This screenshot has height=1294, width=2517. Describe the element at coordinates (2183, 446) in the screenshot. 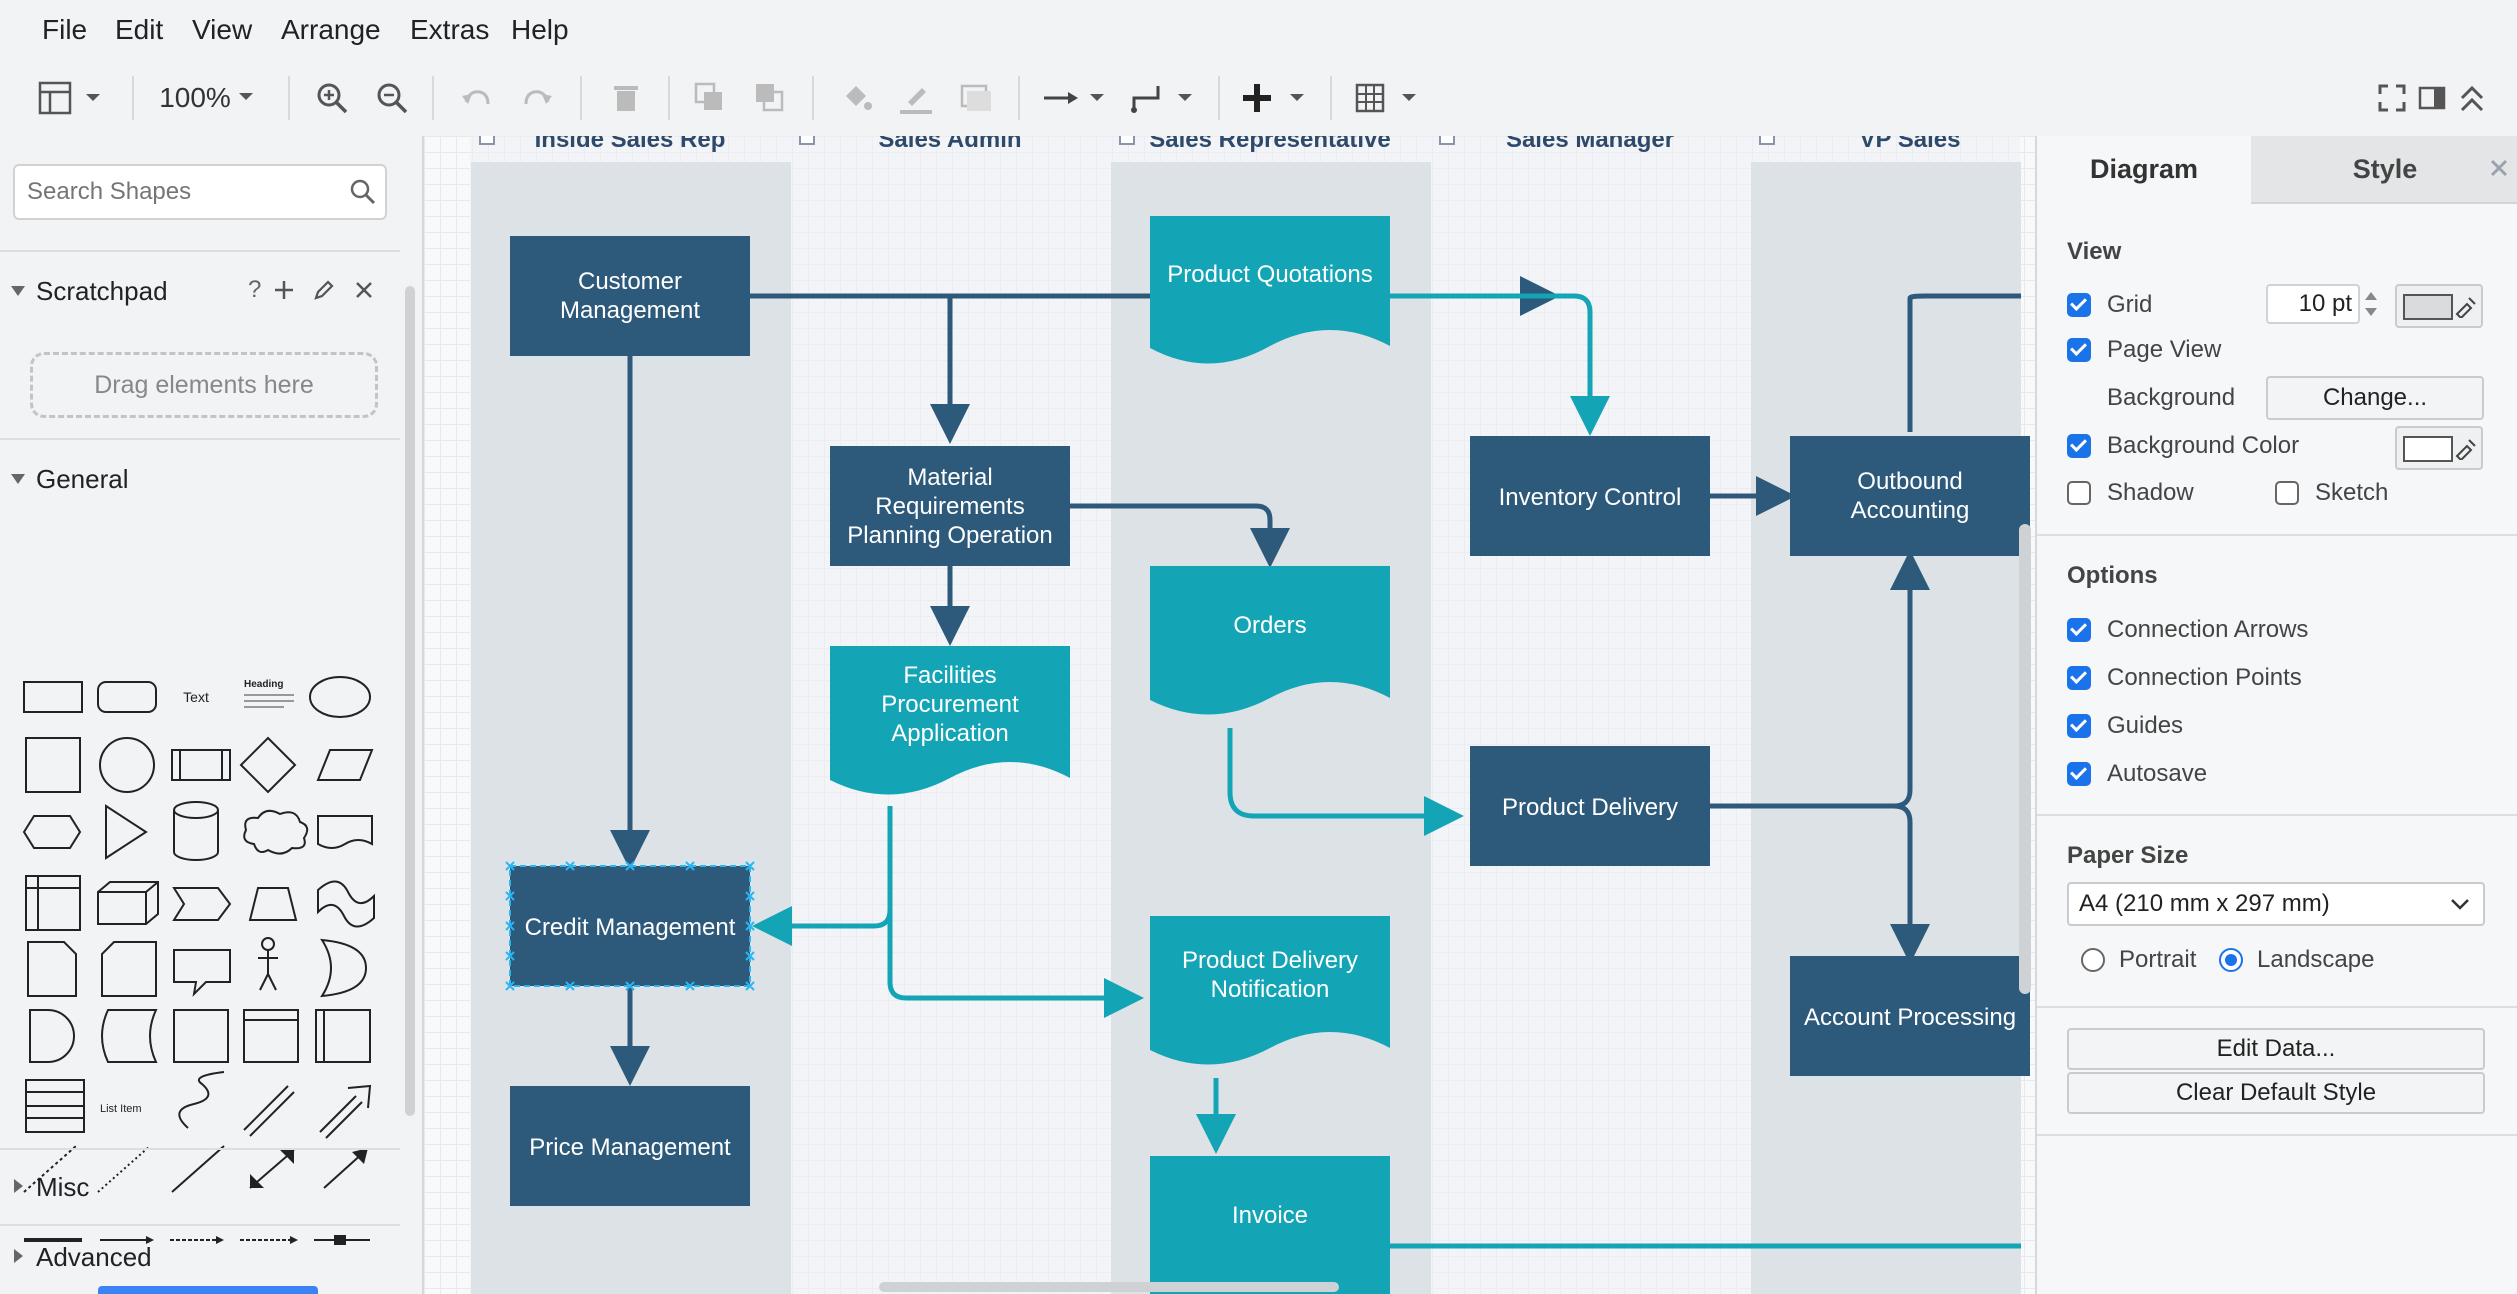

I see `background-color-option: Background Color` at that location.